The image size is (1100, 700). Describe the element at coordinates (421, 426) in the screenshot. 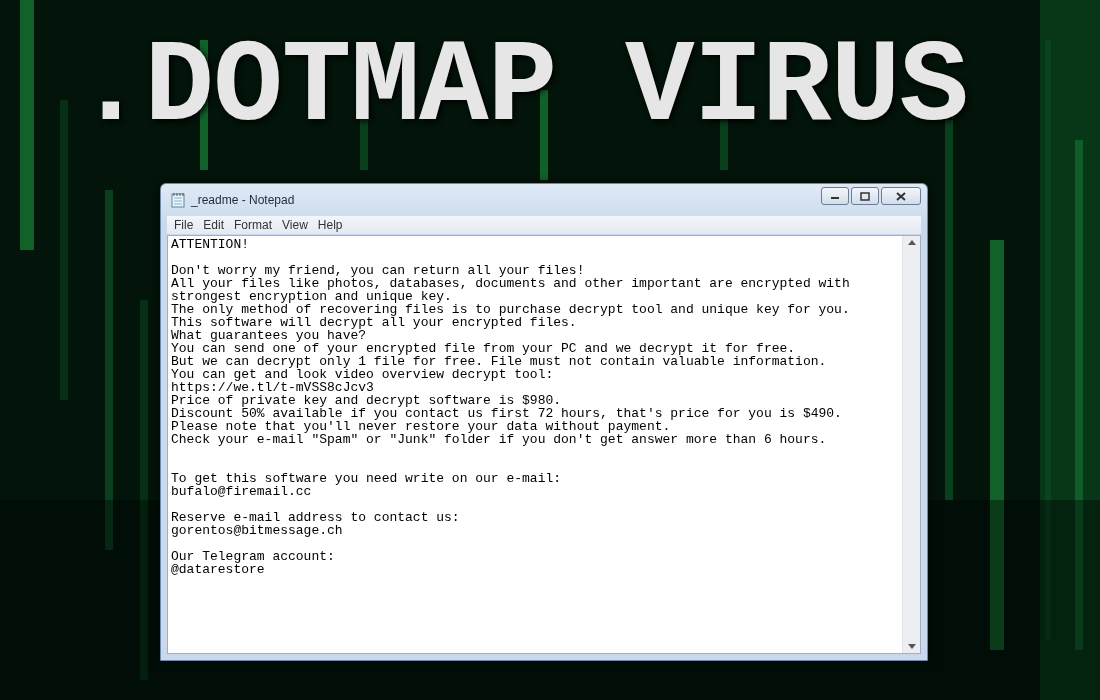

I see `text-line: Please note that you'll never restore your data without payment.` at that location.